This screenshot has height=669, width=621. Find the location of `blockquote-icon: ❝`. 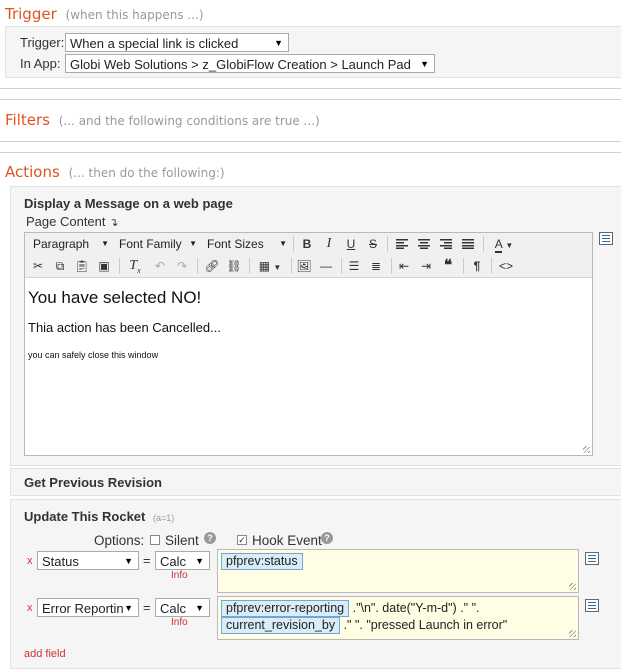

blockquote-icon: ❝ is located at coordinates (448, 266).